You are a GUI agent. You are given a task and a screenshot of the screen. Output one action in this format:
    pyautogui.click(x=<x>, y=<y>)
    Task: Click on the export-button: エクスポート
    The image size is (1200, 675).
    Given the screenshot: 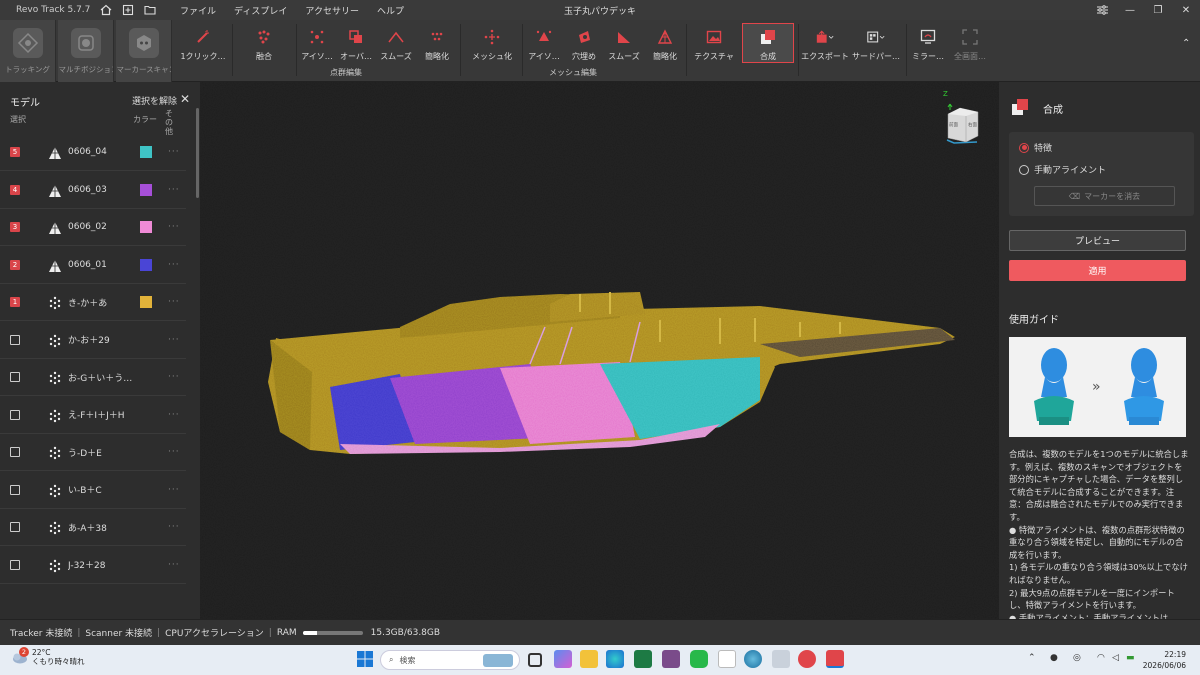 What is the action you would take?
    pyautogui.click(x=825, y=43)
    